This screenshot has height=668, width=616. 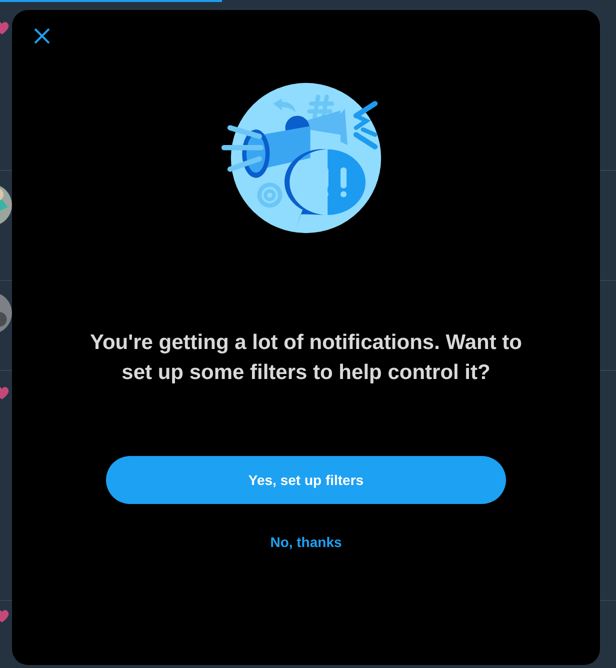 I want to click on no-thanks-link: No, thanks, so click(x=306, y=542).